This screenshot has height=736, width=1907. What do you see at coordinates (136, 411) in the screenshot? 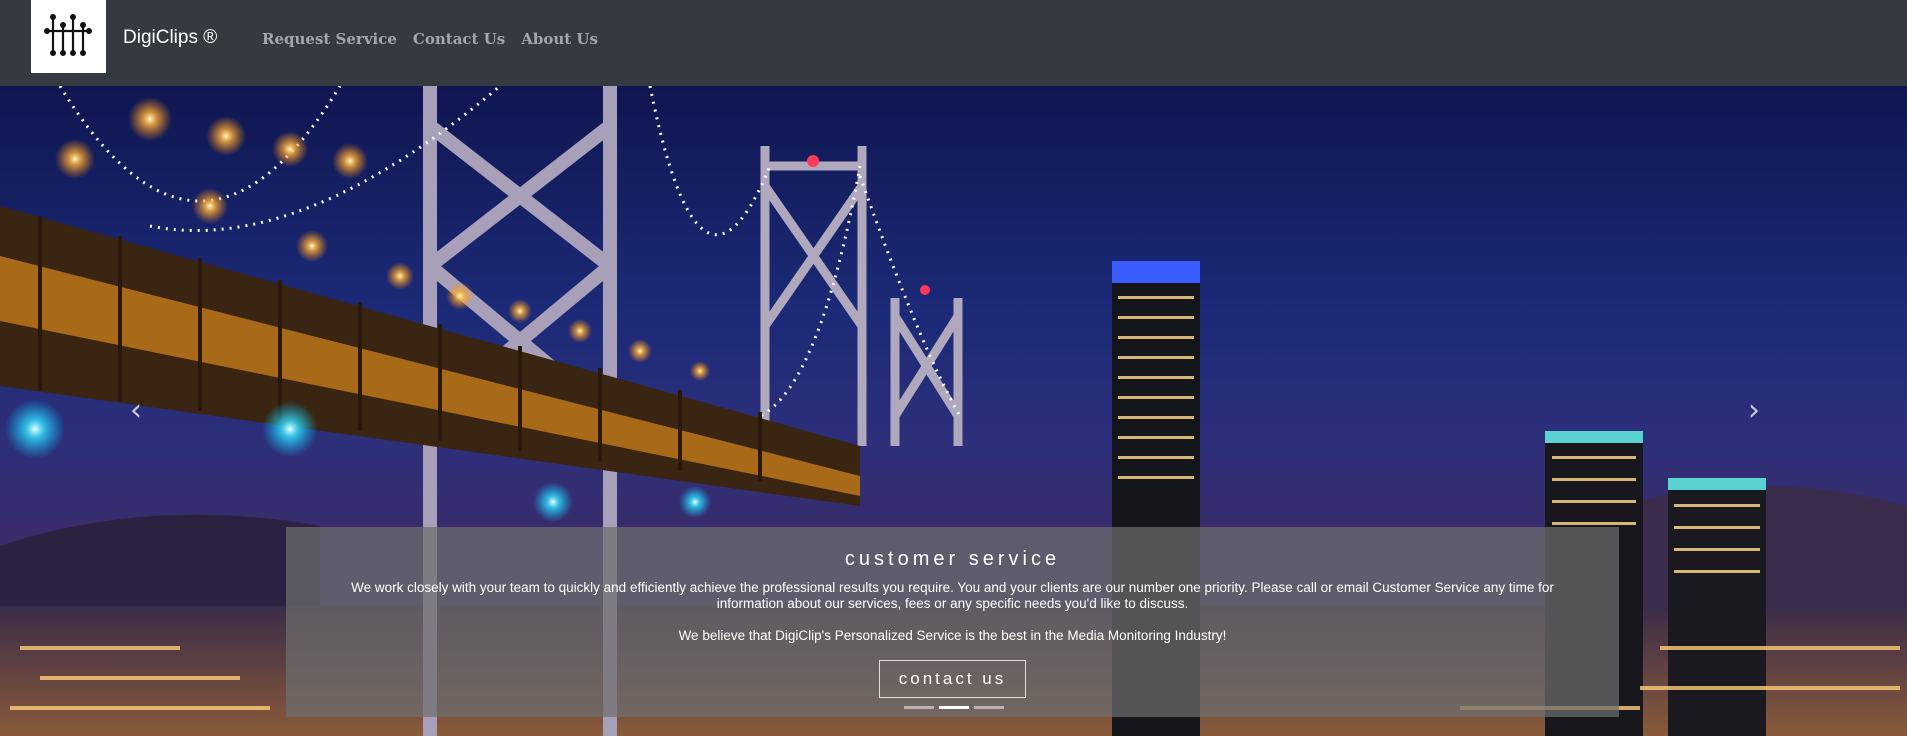
I see `carousel-prev-icon: ‹` at bounding box center [136, 411].